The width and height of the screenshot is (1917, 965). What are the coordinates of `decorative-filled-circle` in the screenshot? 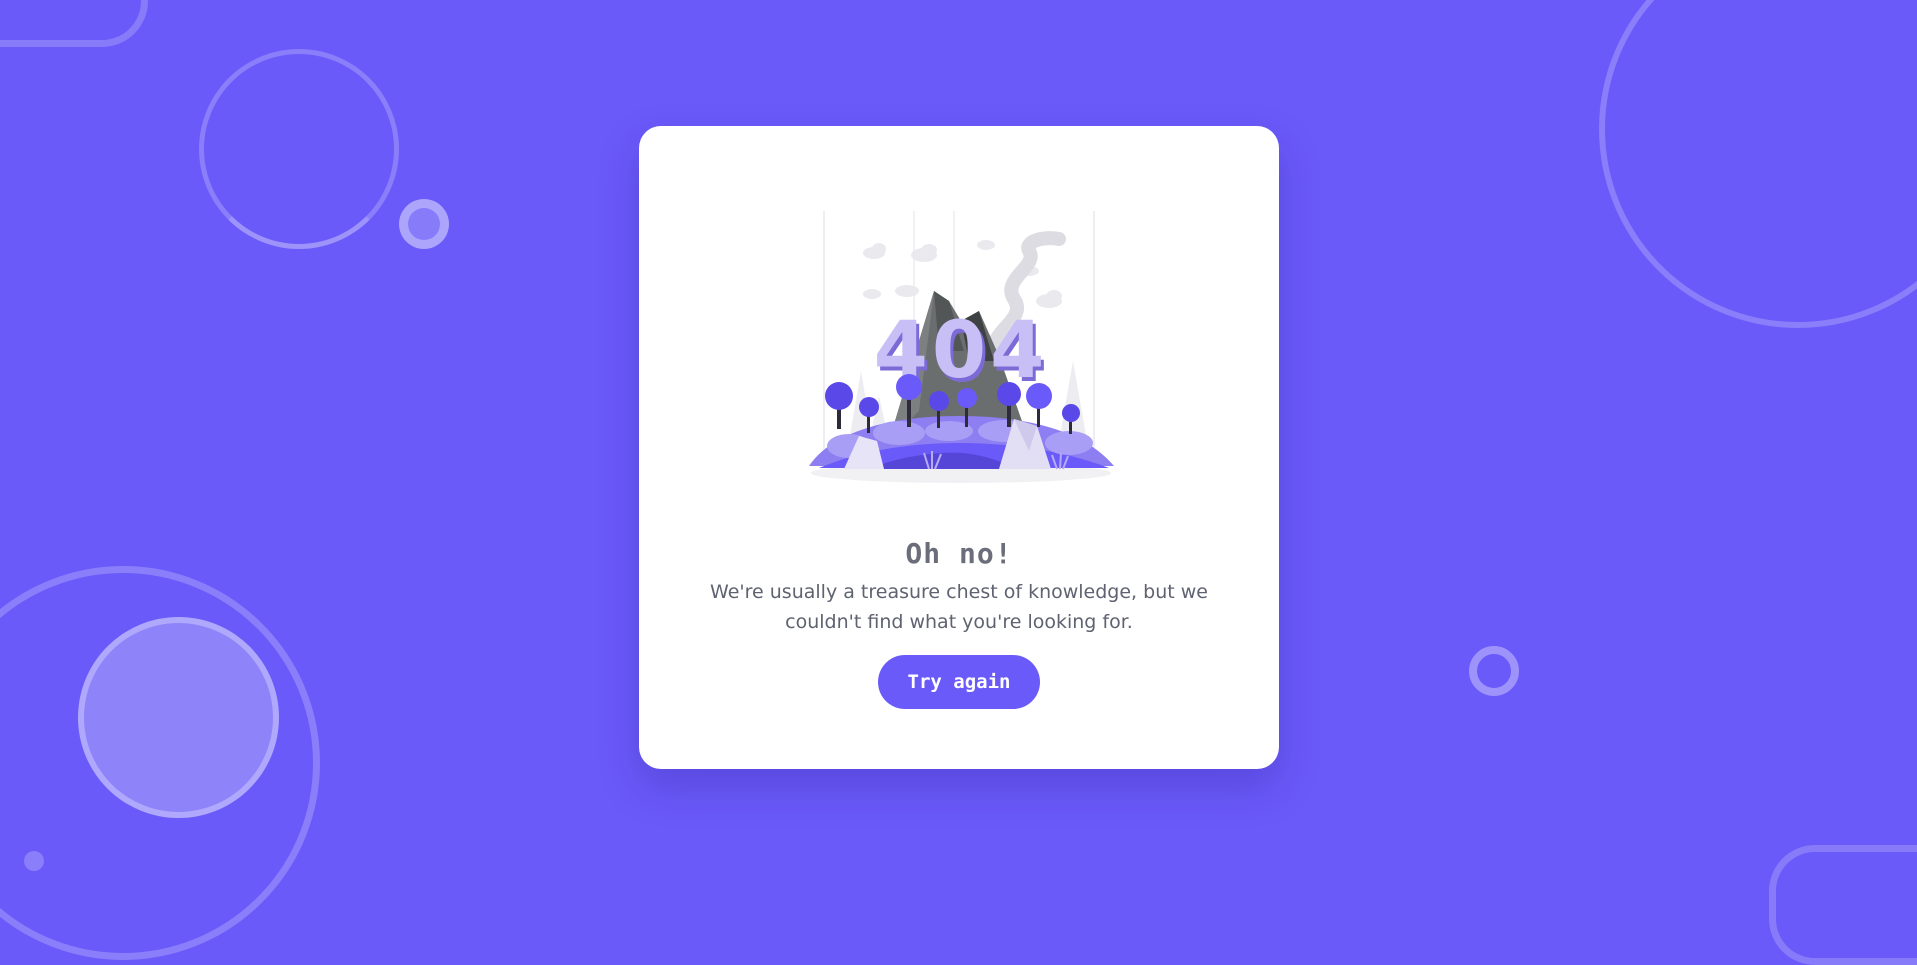 It's located at (178, 717).